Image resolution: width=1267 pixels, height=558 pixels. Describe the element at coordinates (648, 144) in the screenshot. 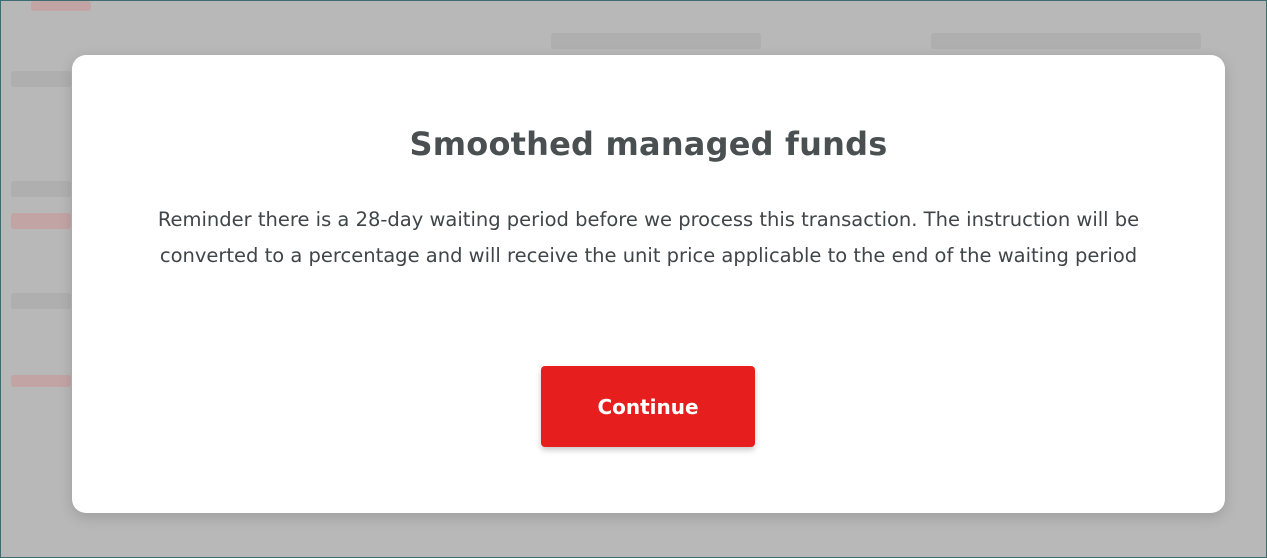

I see `dialog-title: Smoothed managed funds` at that location.